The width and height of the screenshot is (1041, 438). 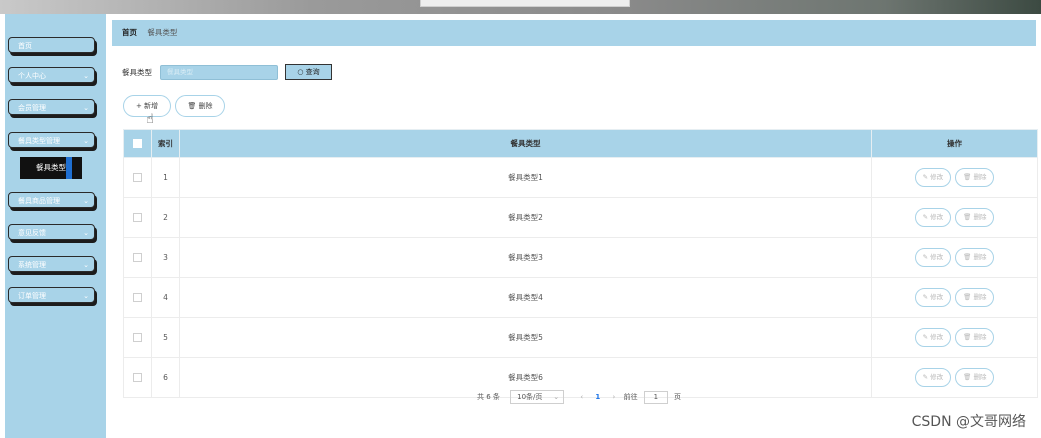 What do you see at coordinates (39, 201) in the screenshot?
I see `sidebar-item-label: 餐具商品管理` at bounding box center [39, 201].